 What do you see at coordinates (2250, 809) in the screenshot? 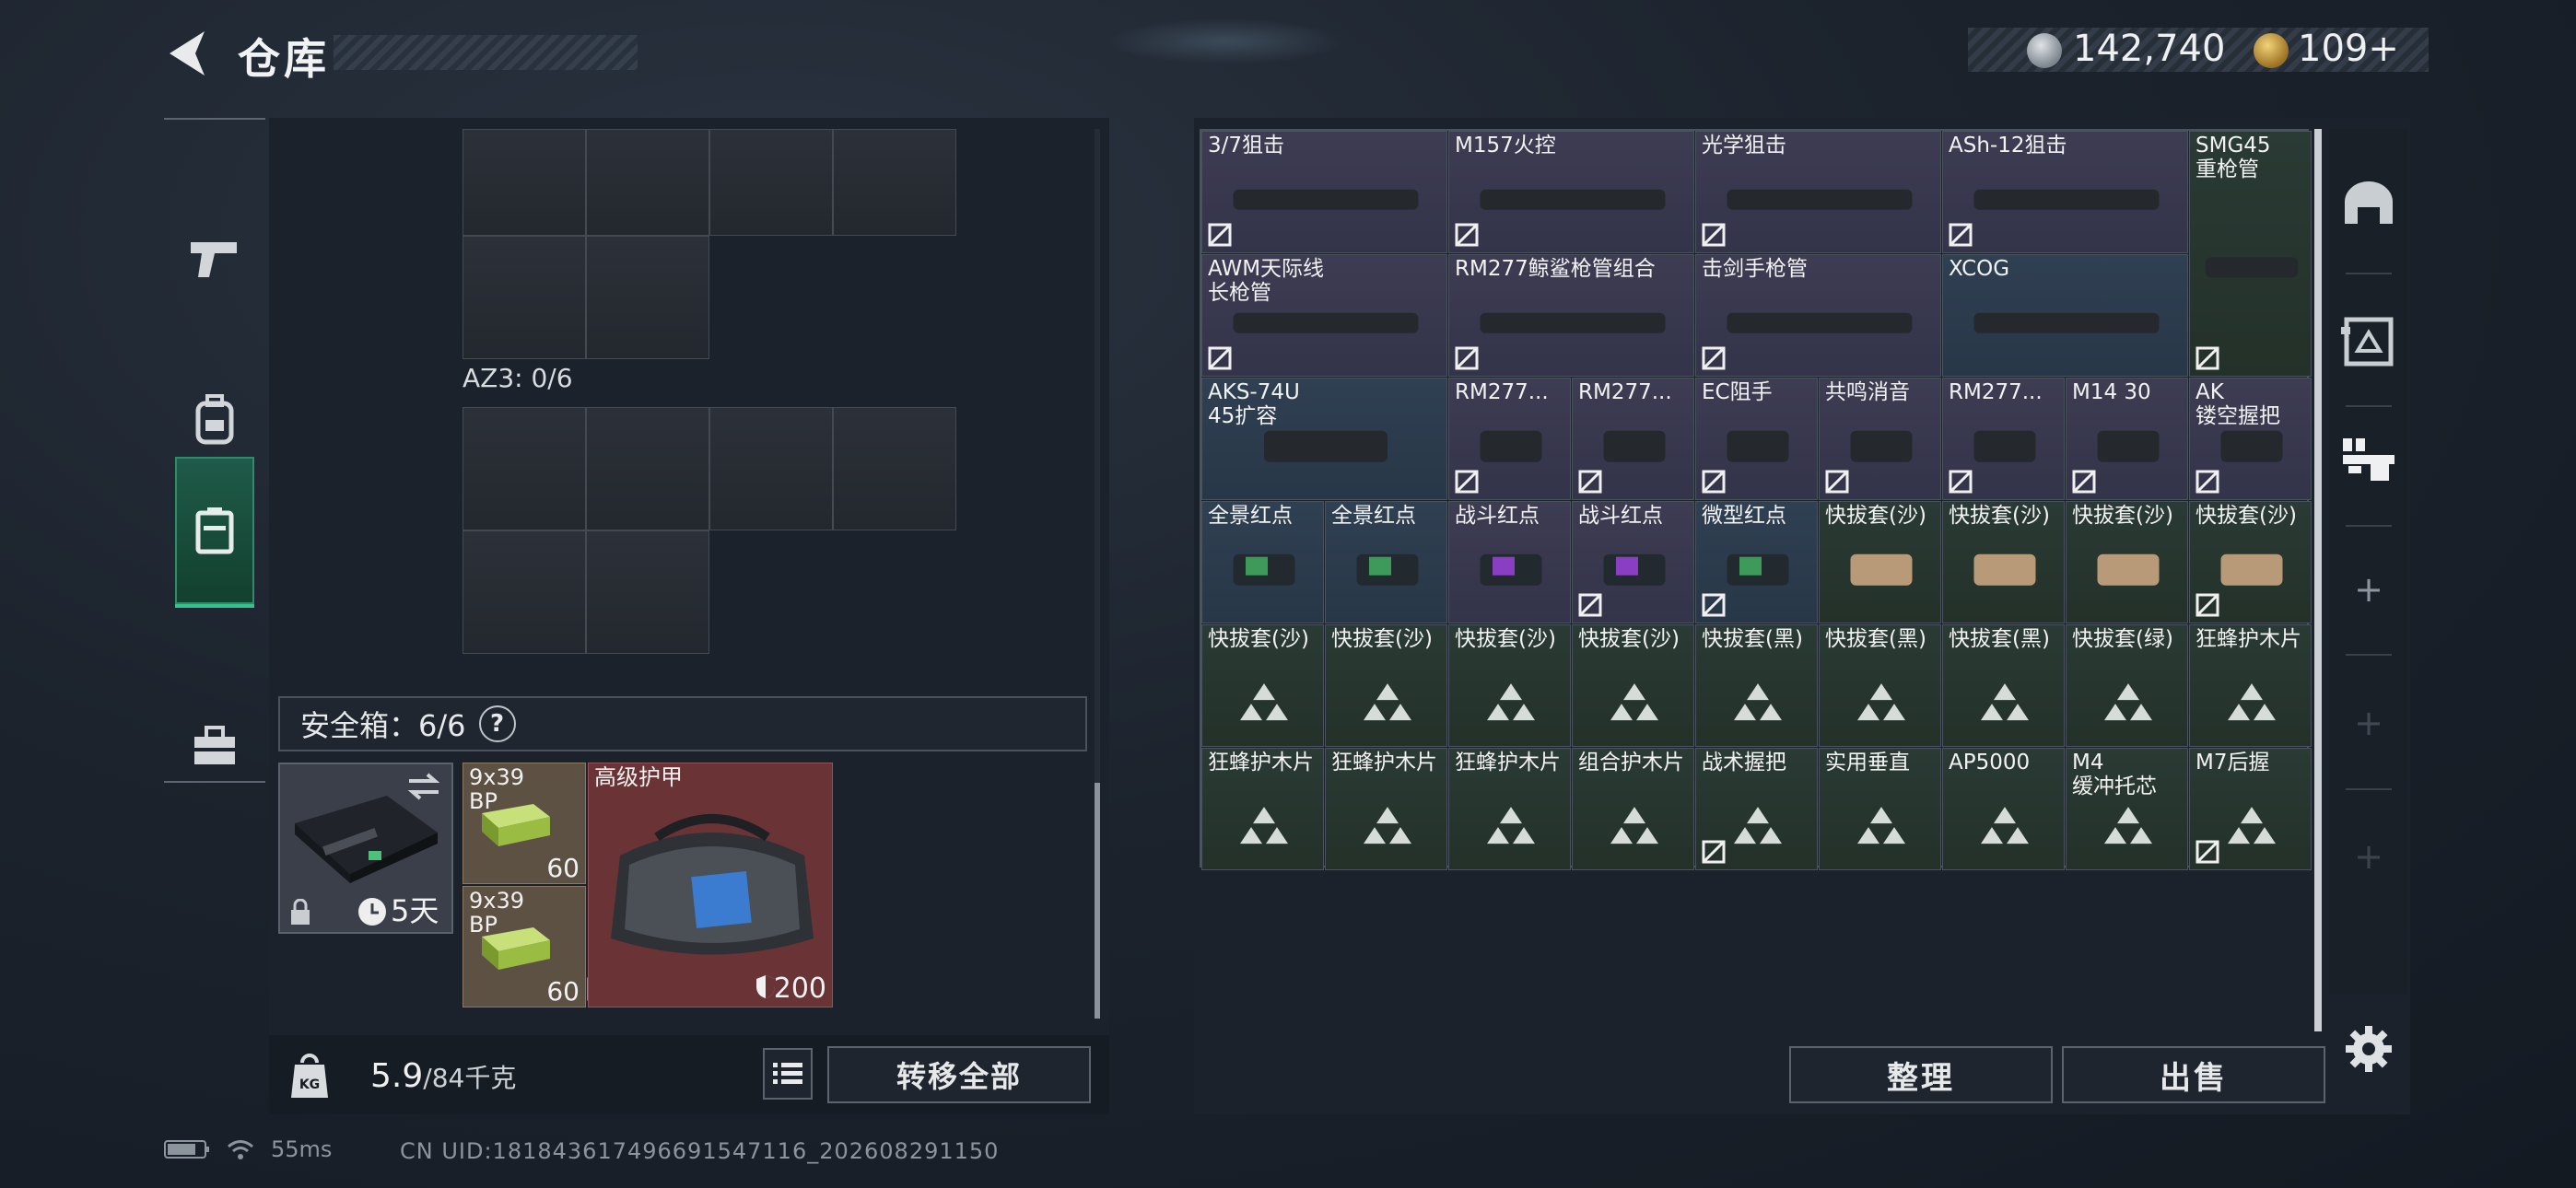
I see `warehouse-item: M7后握` at bounding box center [2250, 809].